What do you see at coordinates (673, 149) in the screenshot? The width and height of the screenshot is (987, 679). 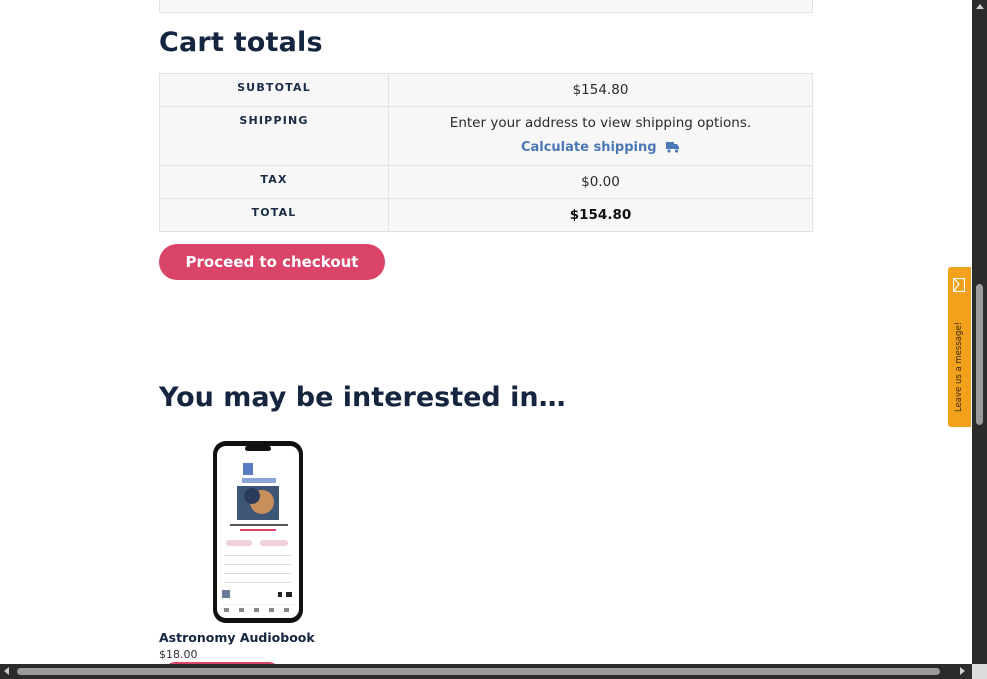 I see `truck-icon` at bounding box center [673, 149].